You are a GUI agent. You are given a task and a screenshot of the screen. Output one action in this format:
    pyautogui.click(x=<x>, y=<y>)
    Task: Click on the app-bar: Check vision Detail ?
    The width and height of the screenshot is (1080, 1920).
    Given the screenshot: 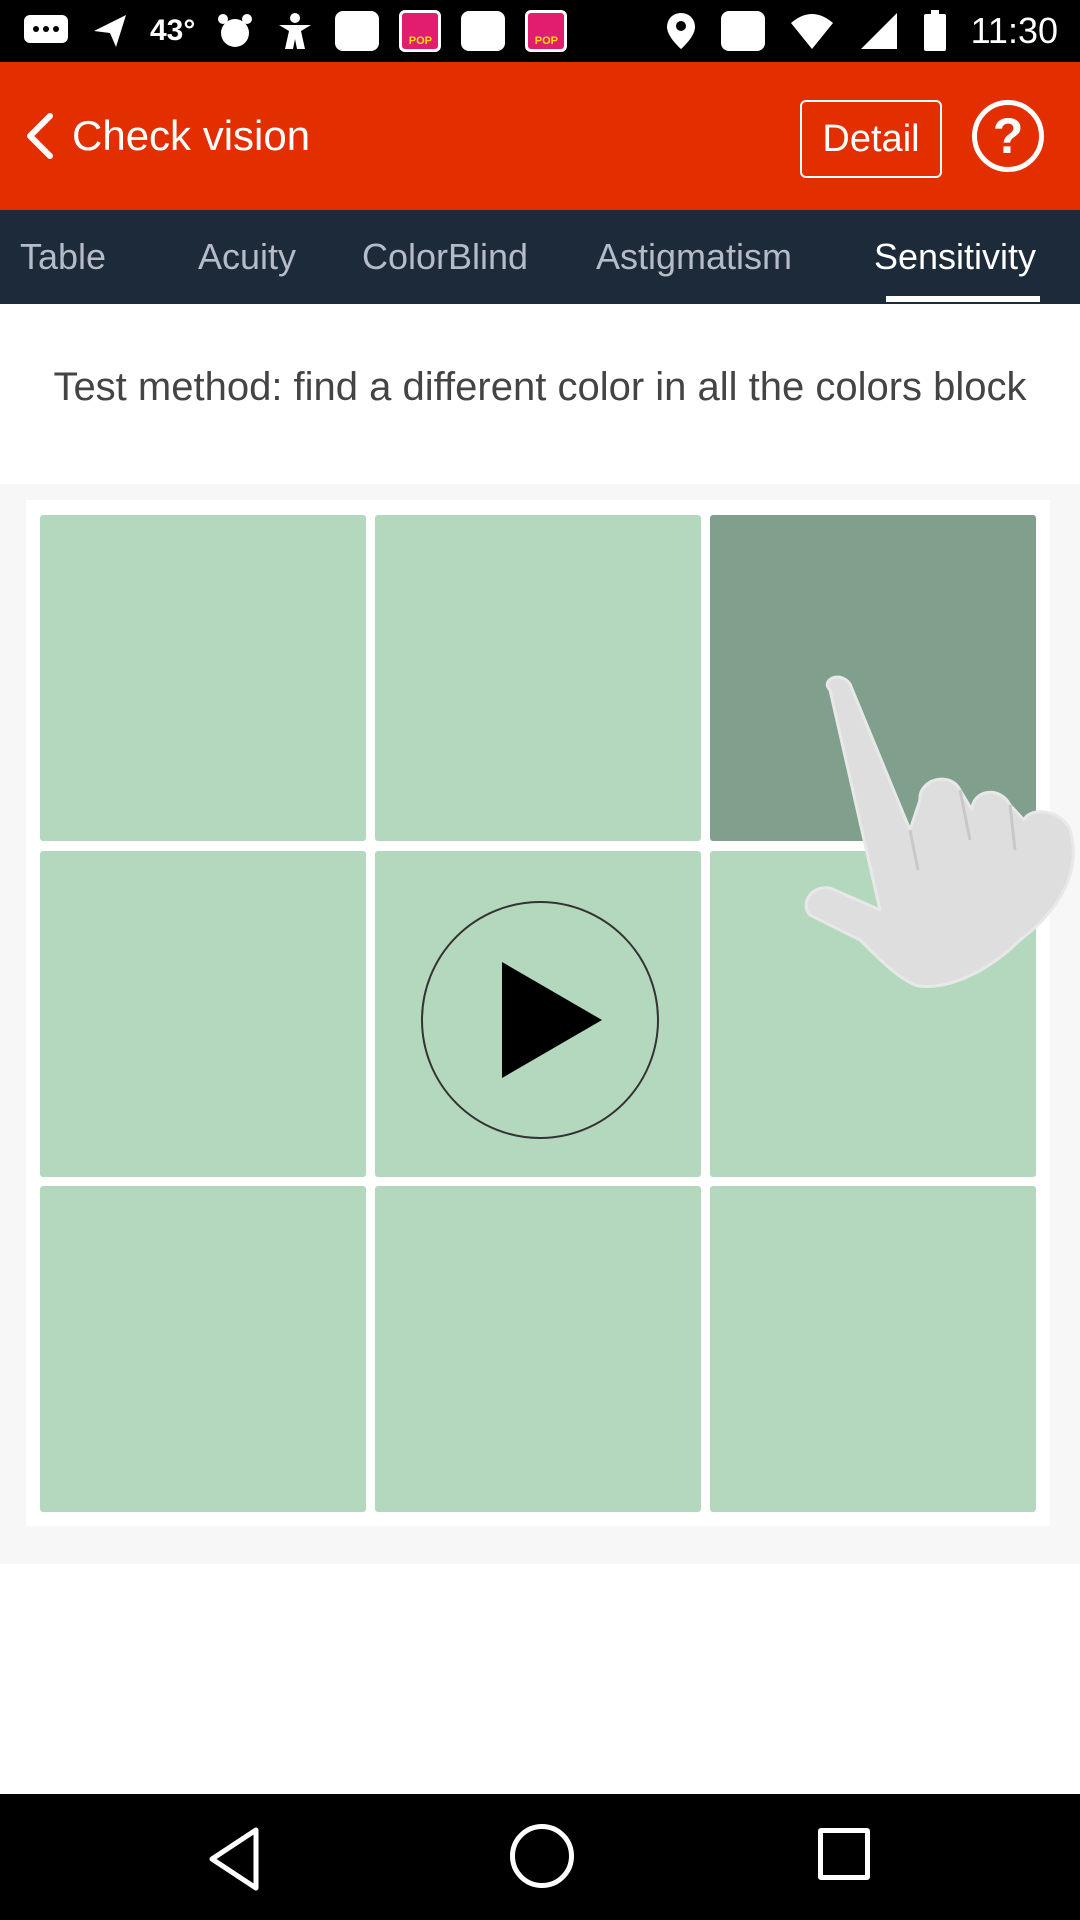 What is the action you would take?
    pyautogui.click(x=540, y=136)
    